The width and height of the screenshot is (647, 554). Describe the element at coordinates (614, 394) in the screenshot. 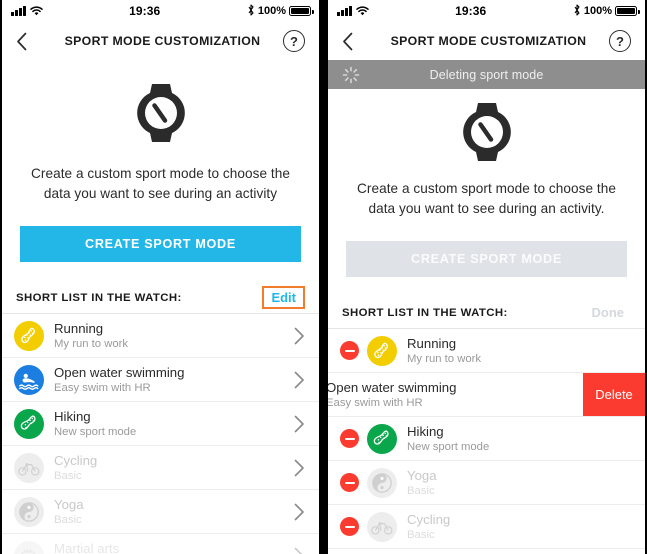

I see `delete-button: Delete` at that location.